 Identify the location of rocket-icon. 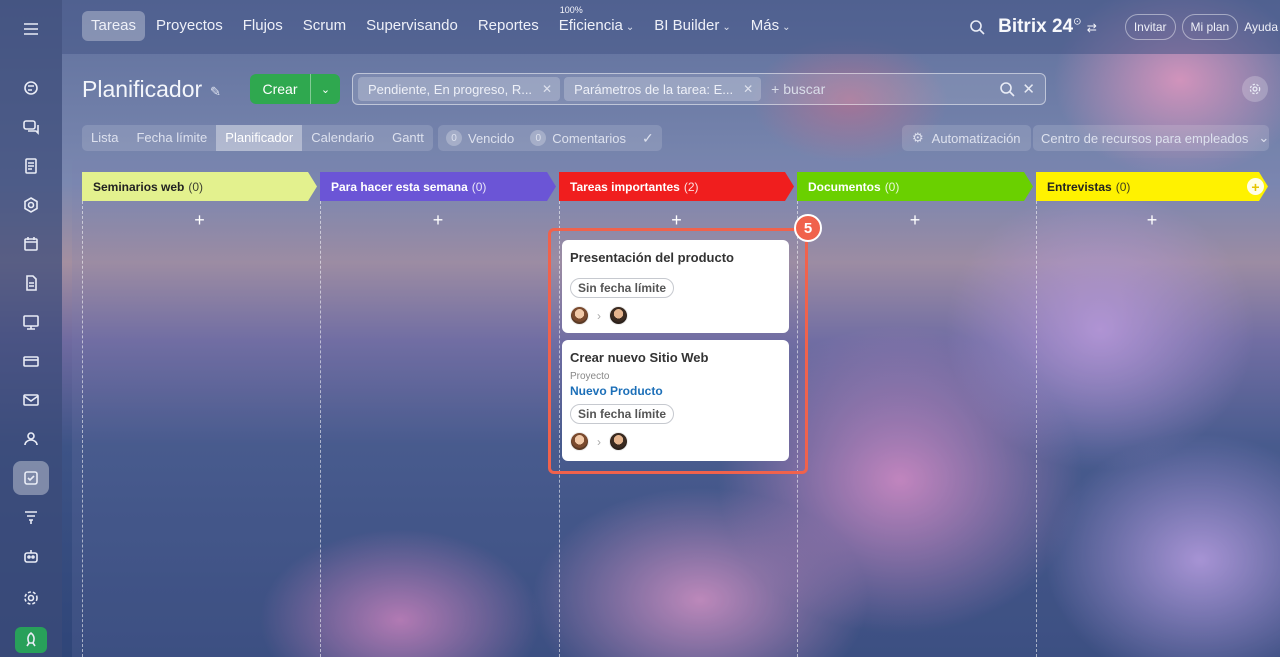
(31, 640).